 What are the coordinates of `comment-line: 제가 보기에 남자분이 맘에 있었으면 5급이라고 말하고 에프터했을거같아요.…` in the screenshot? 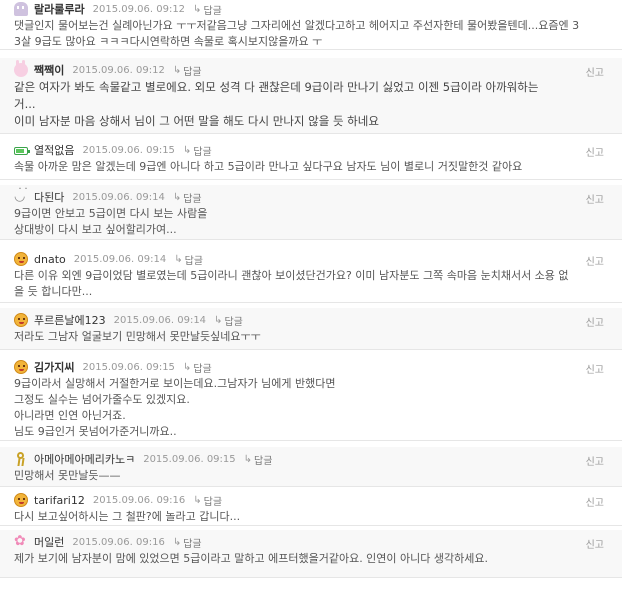 It's located at (251, 558).